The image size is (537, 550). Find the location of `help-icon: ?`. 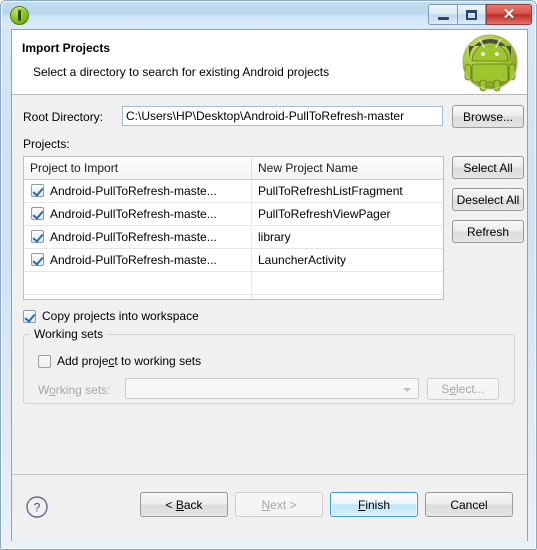

help-icon: ? is located at coordinates (37, 507).